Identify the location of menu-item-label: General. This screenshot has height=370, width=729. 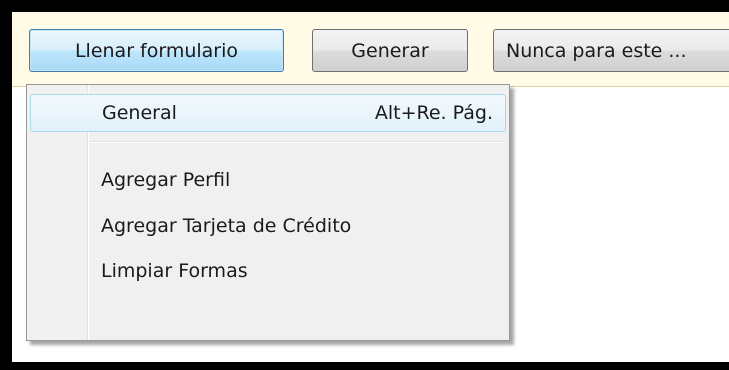
(139, 113).